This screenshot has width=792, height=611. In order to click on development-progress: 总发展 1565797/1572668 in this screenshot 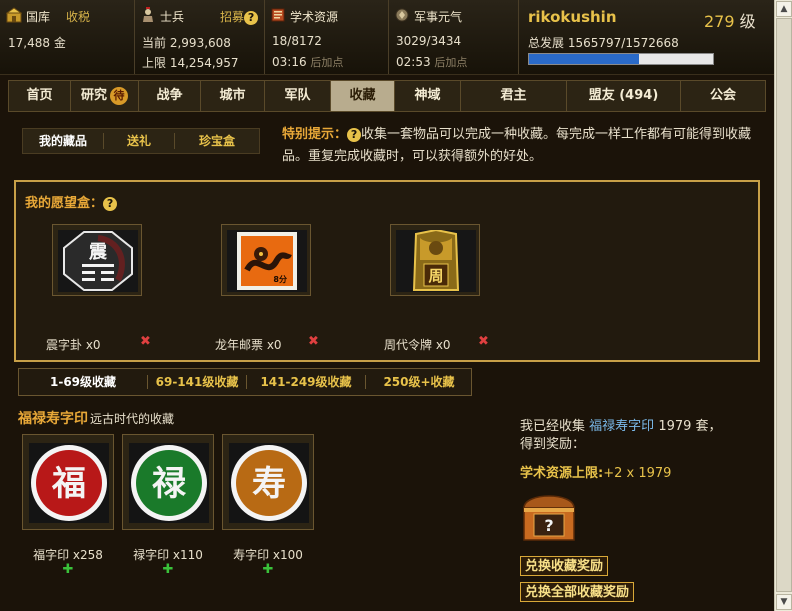, I will do `click(603, 43)`.